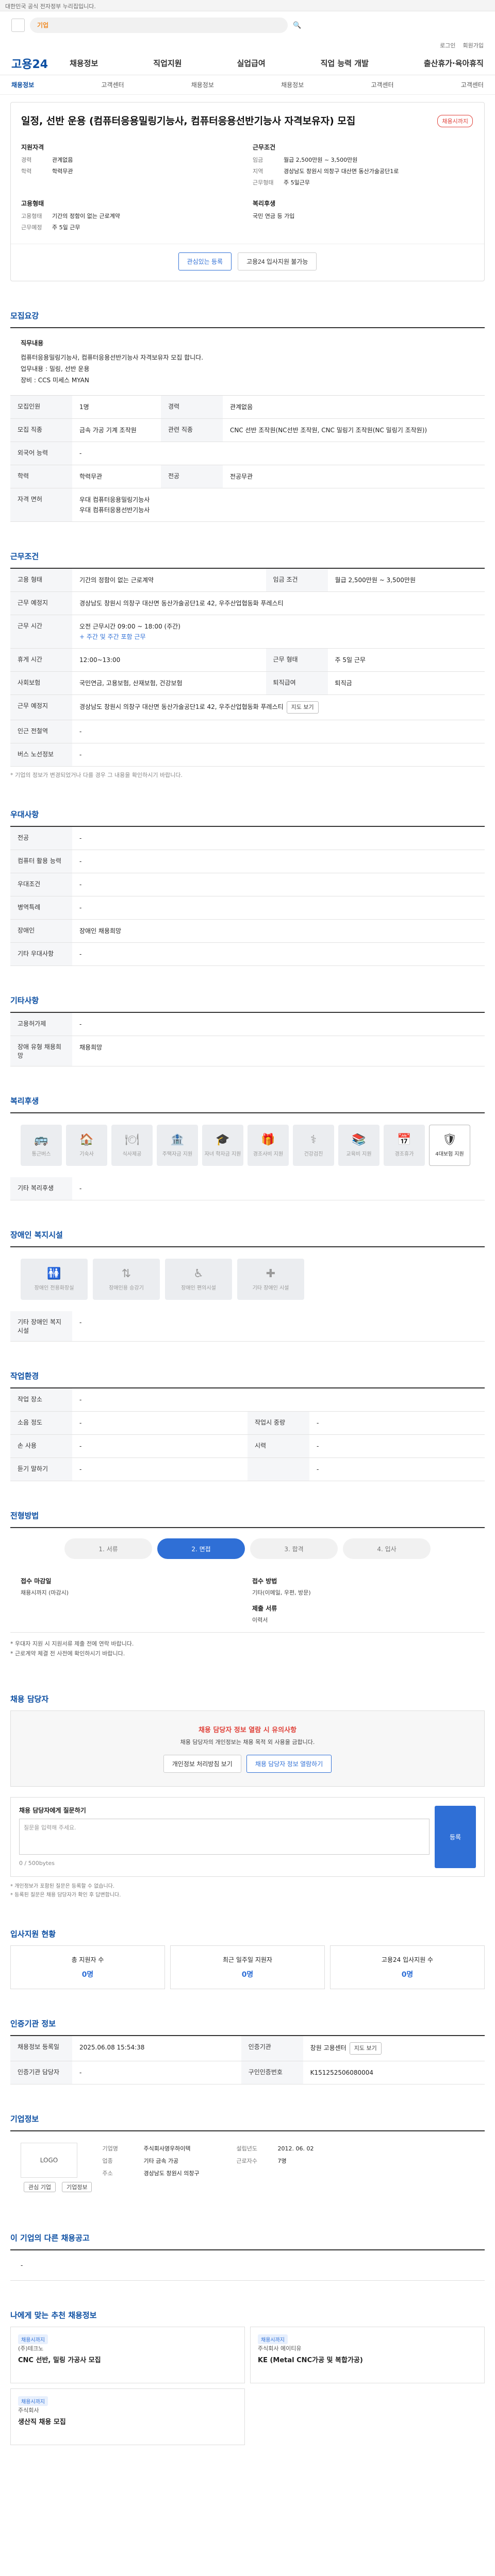 This screenshot has height=2576, width=495. I want to click on brand-logo: 고용24, so click(29, 63).